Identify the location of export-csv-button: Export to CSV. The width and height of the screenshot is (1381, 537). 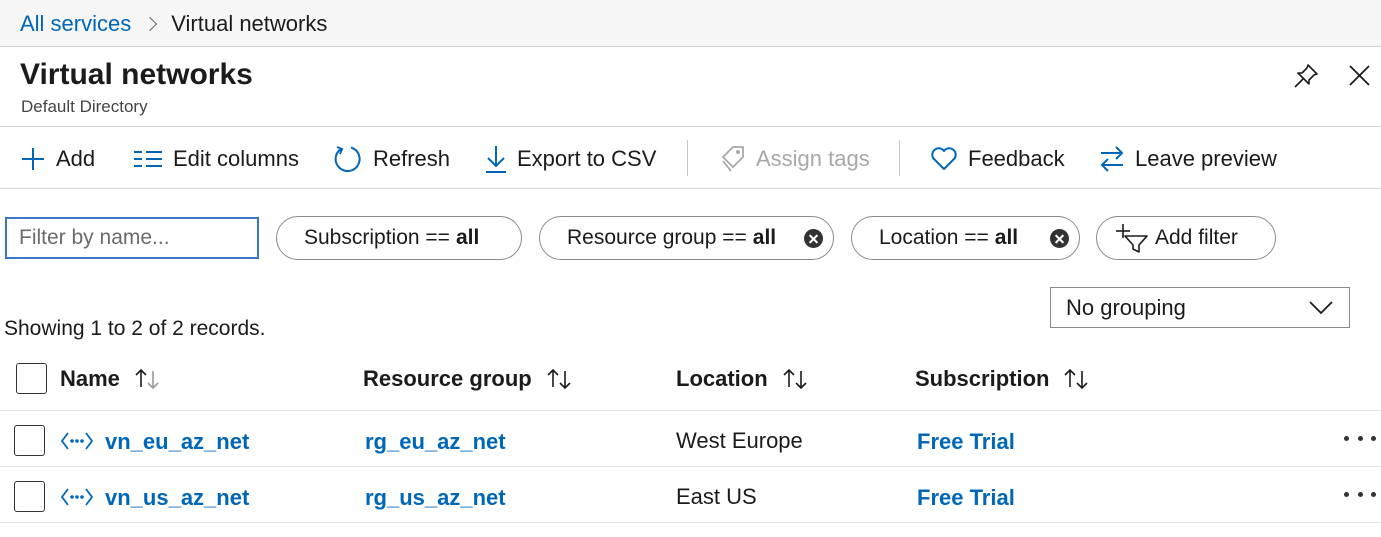
(570, 159).